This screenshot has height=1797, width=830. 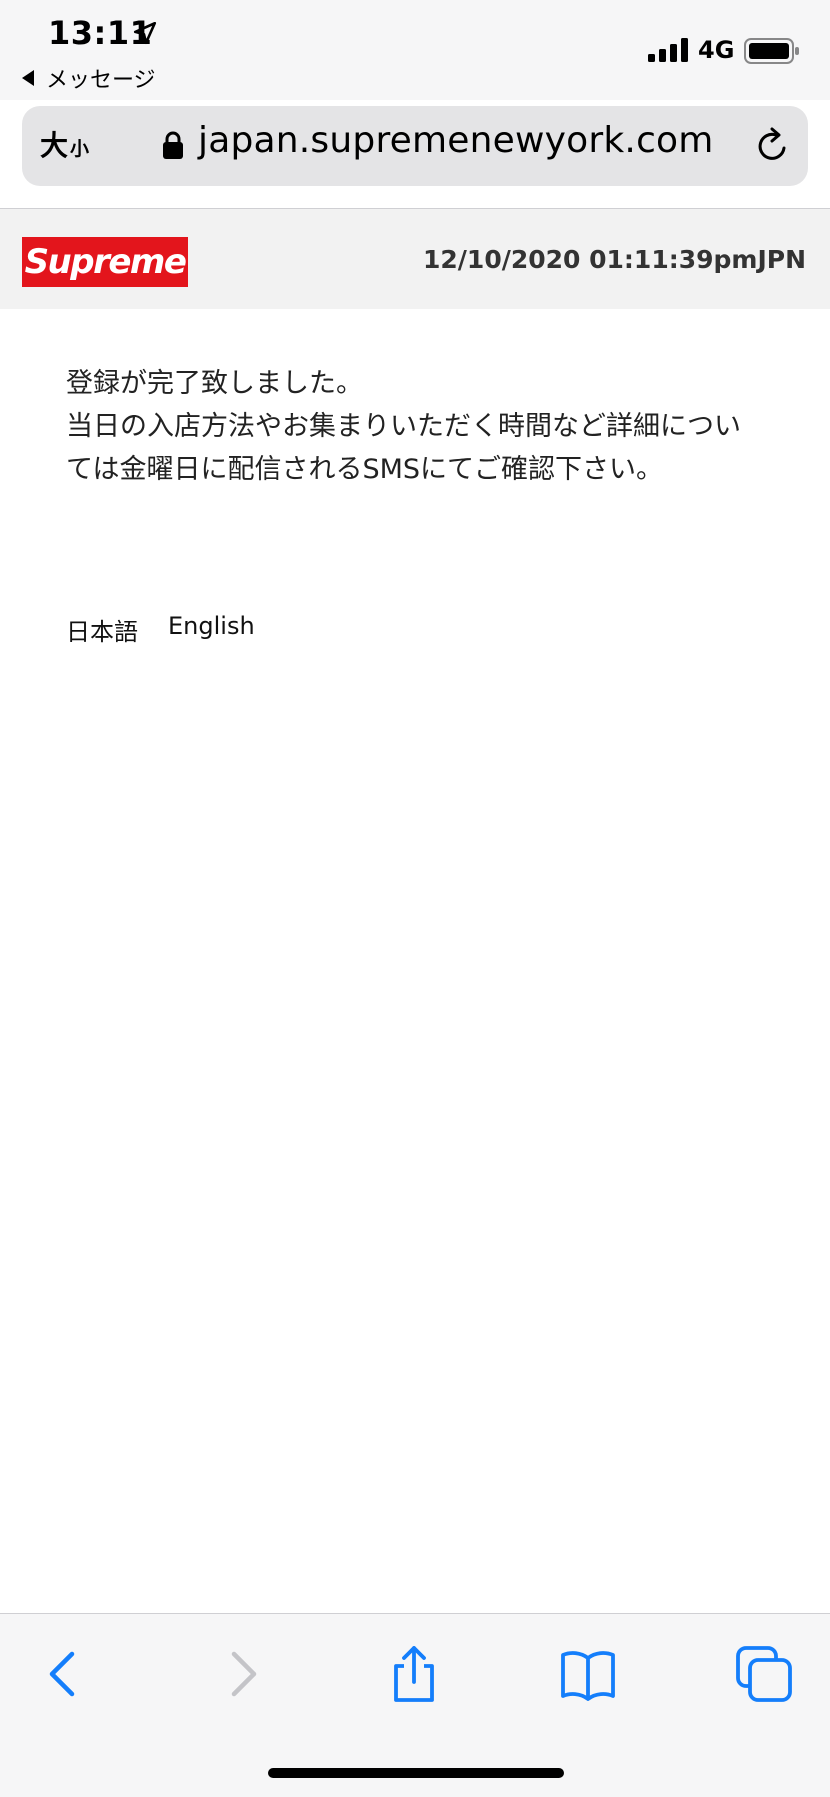 What do you see at coordinates (716, 50) in the screenshot?
I see `network-type: 4G` at bounding box center [716, 50].